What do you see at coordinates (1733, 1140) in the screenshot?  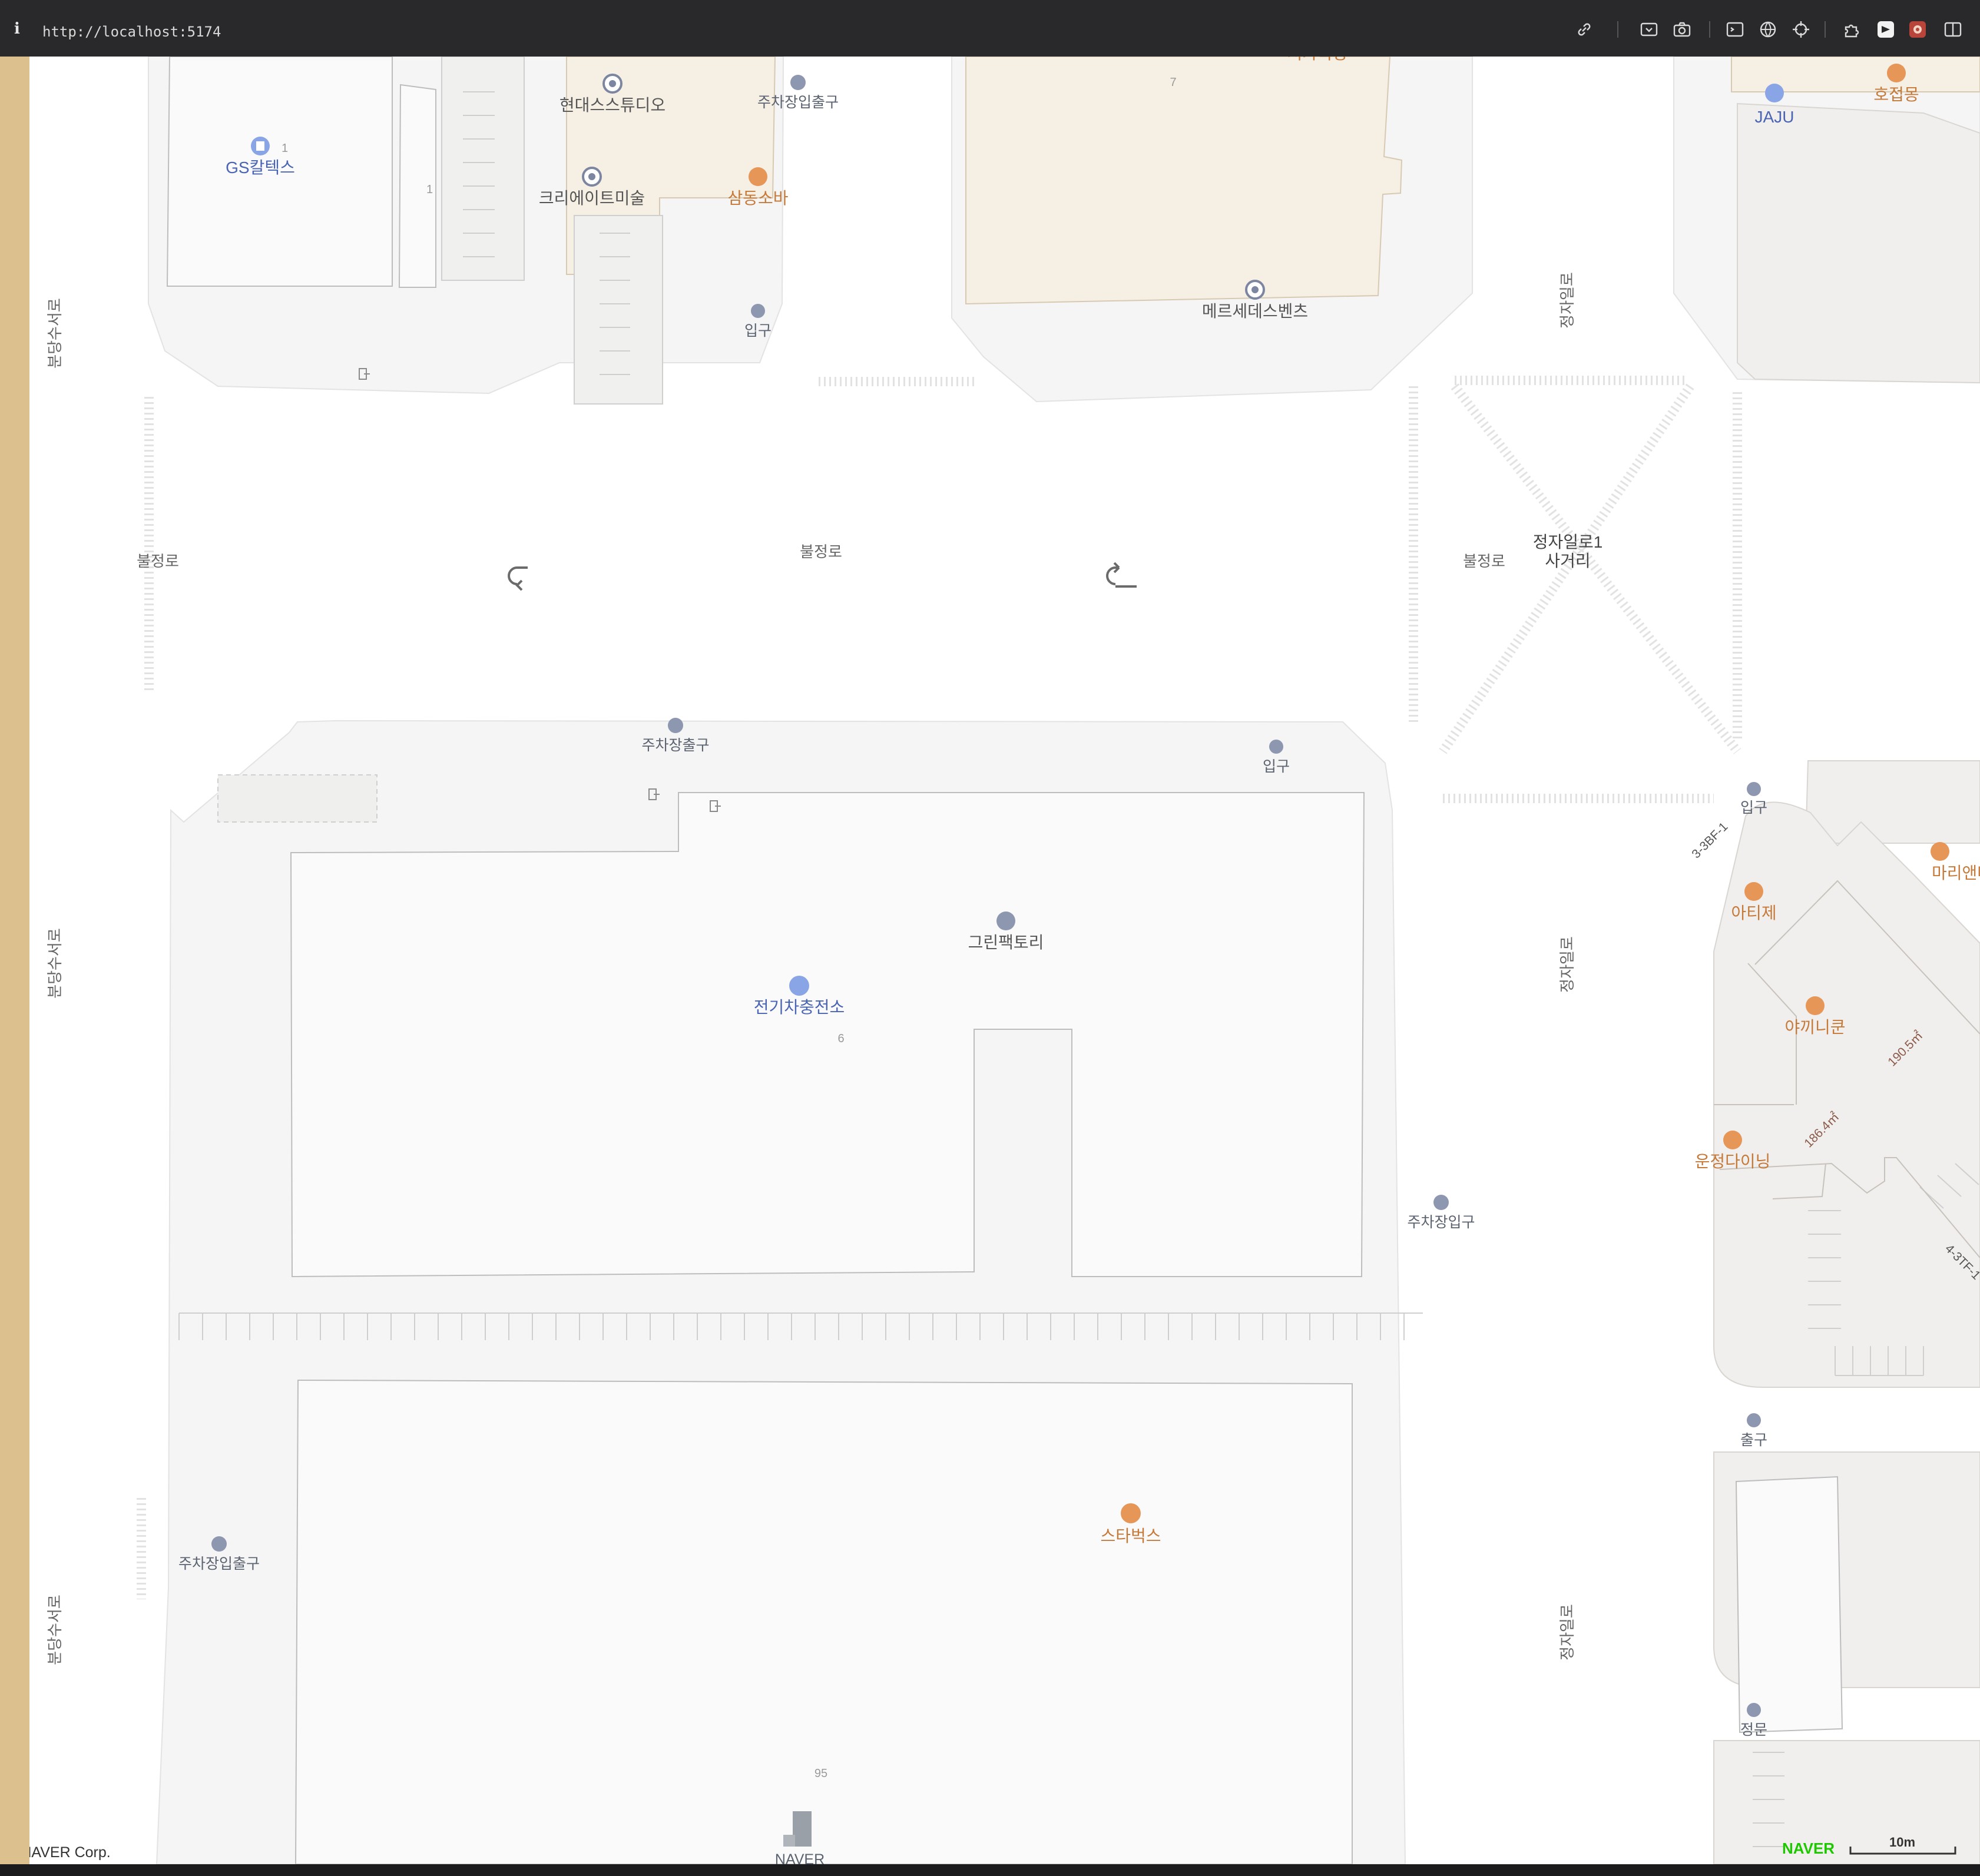 I see `unjeong-marker-icon` at bounding box center [1733, 1140].